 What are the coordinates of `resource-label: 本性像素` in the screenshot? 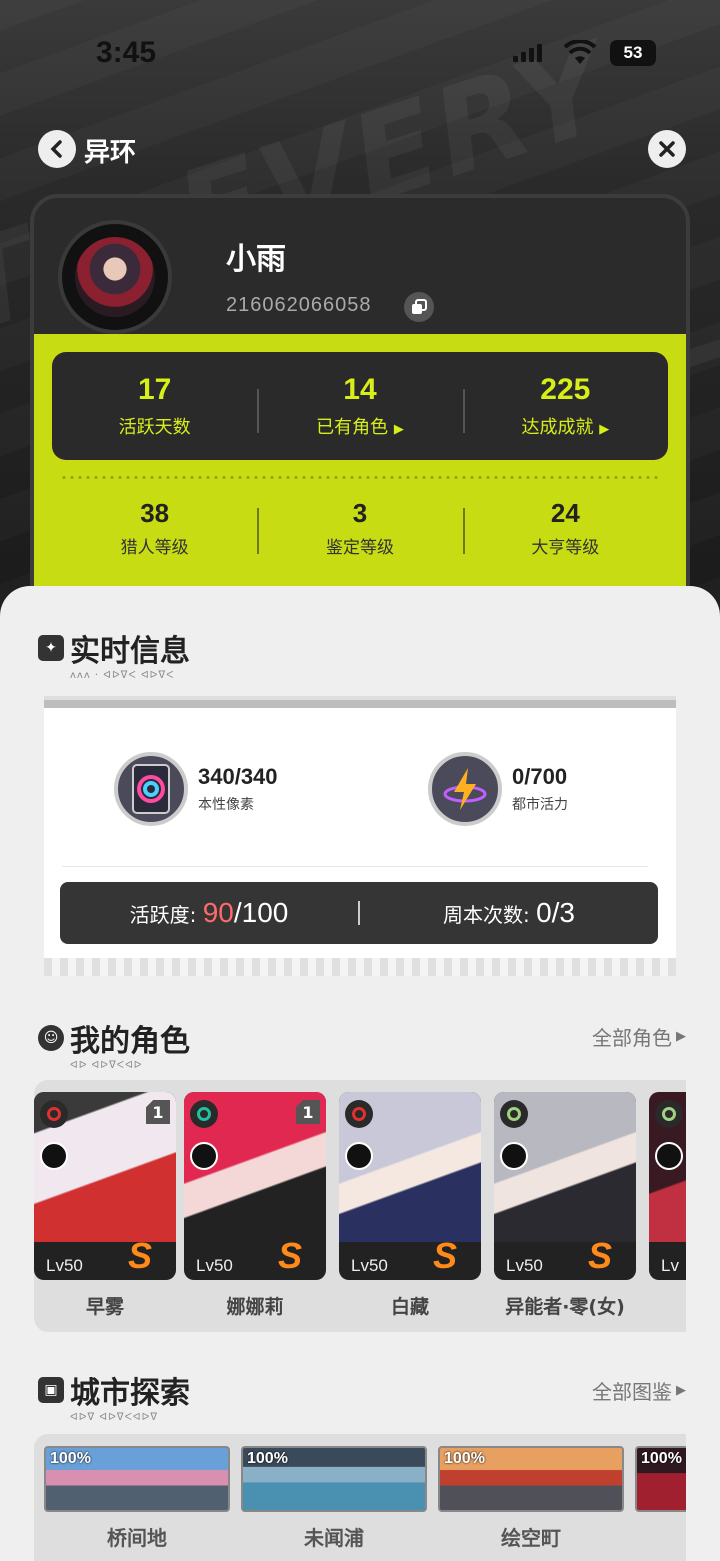 It's located at (226, 805).